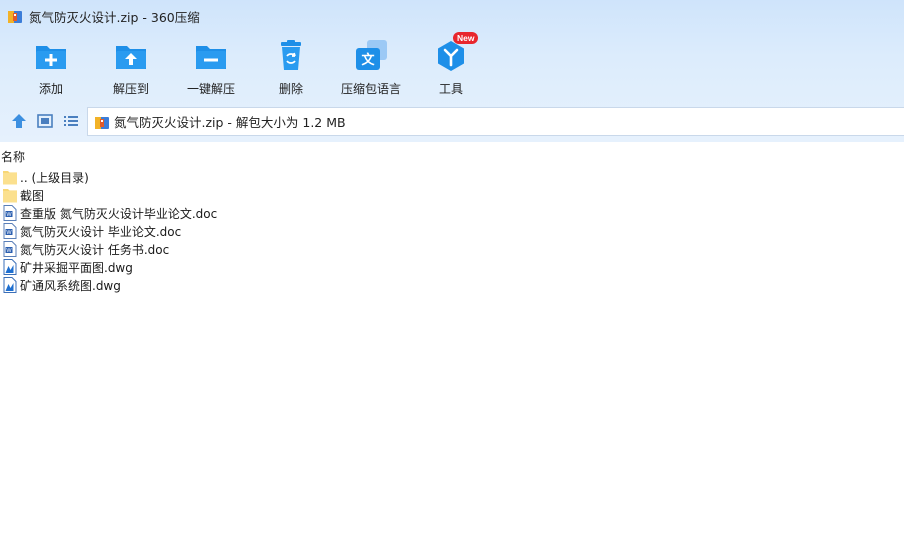 The height and width of the screenshot is (548, 904). What do you see at coordinates (456, 53) in the screenshot?
I see `tools-icon: New` at bounding box center [456, 53].